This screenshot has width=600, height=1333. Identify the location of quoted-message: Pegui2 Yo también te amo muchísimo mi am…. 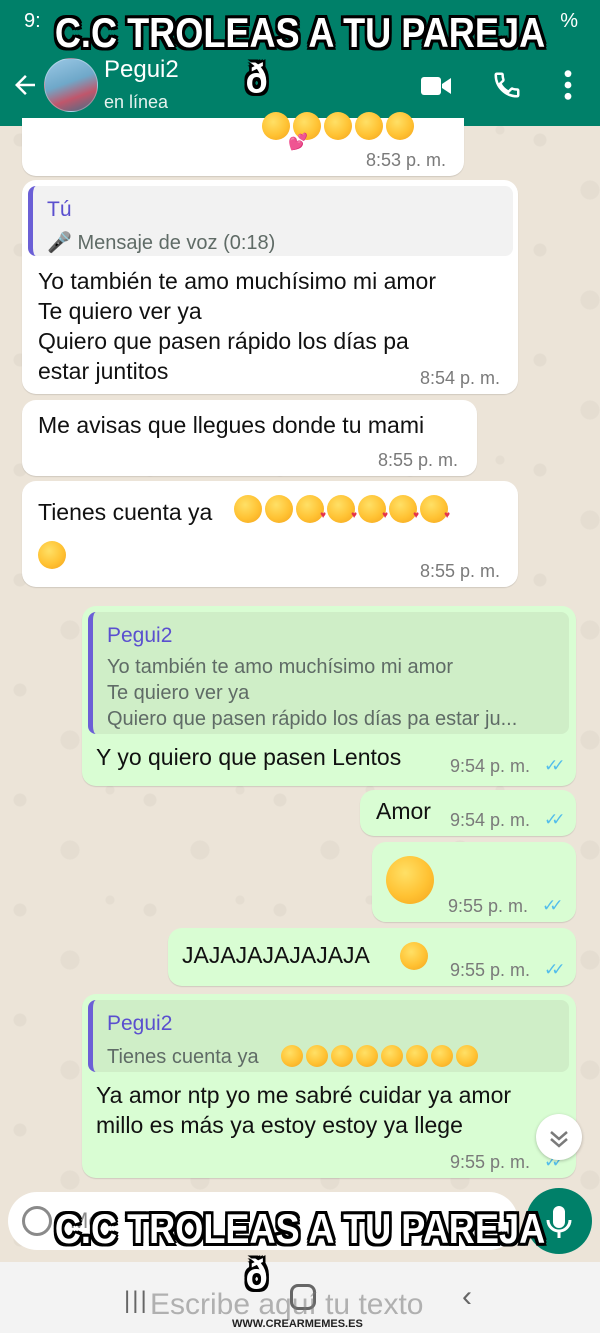
(328, 673).